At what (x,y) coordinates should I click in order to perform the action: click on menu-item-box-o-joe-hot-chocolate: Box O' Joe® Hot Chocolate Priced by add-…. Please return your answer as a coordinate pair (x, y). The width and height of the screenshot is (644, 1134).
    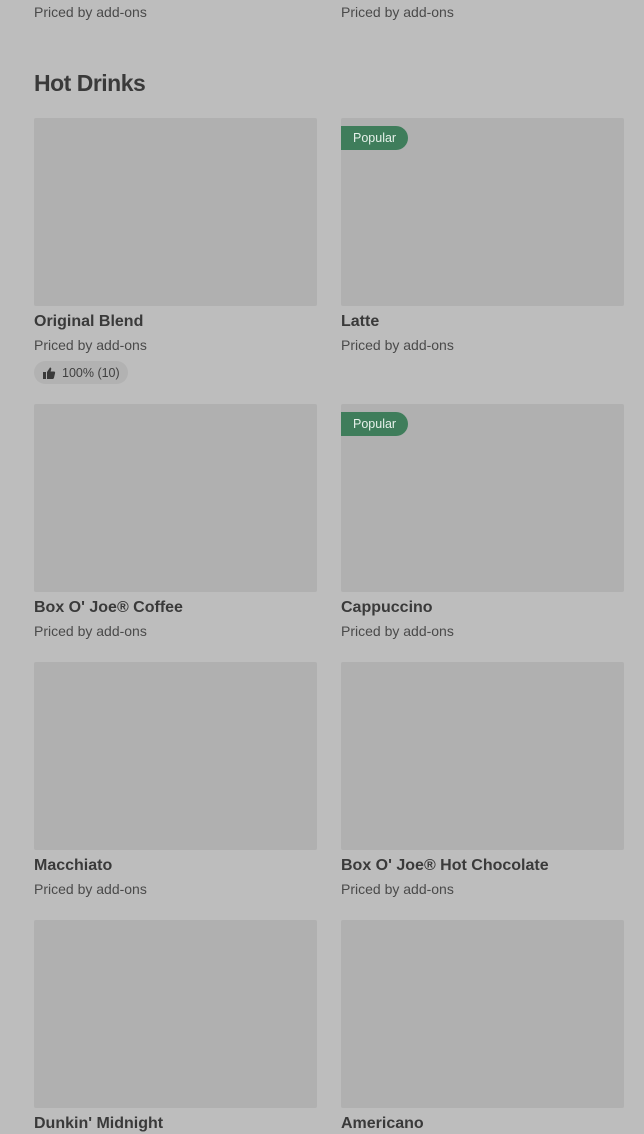
    Looking at the image, I should click on (482, 791).